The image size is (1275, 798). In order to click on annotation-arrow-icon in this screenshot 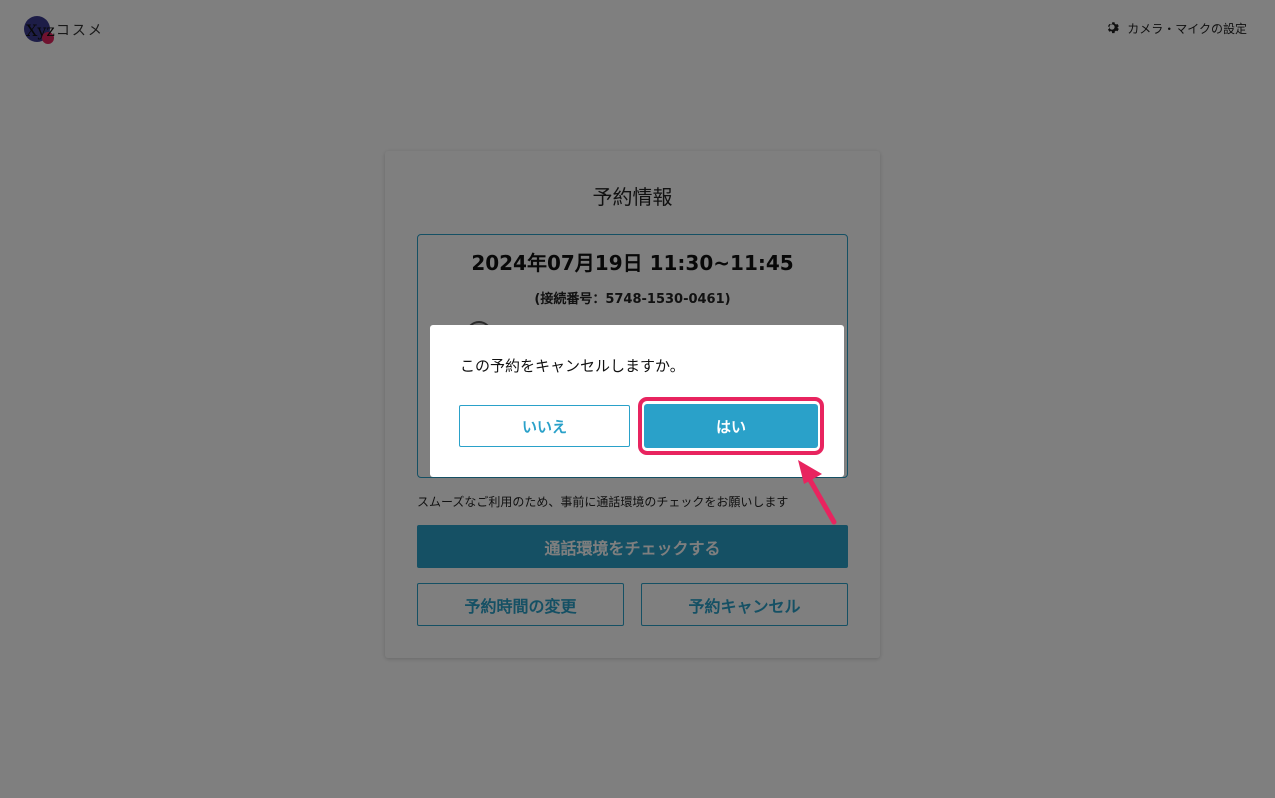, I will do `click(817, 492)`.